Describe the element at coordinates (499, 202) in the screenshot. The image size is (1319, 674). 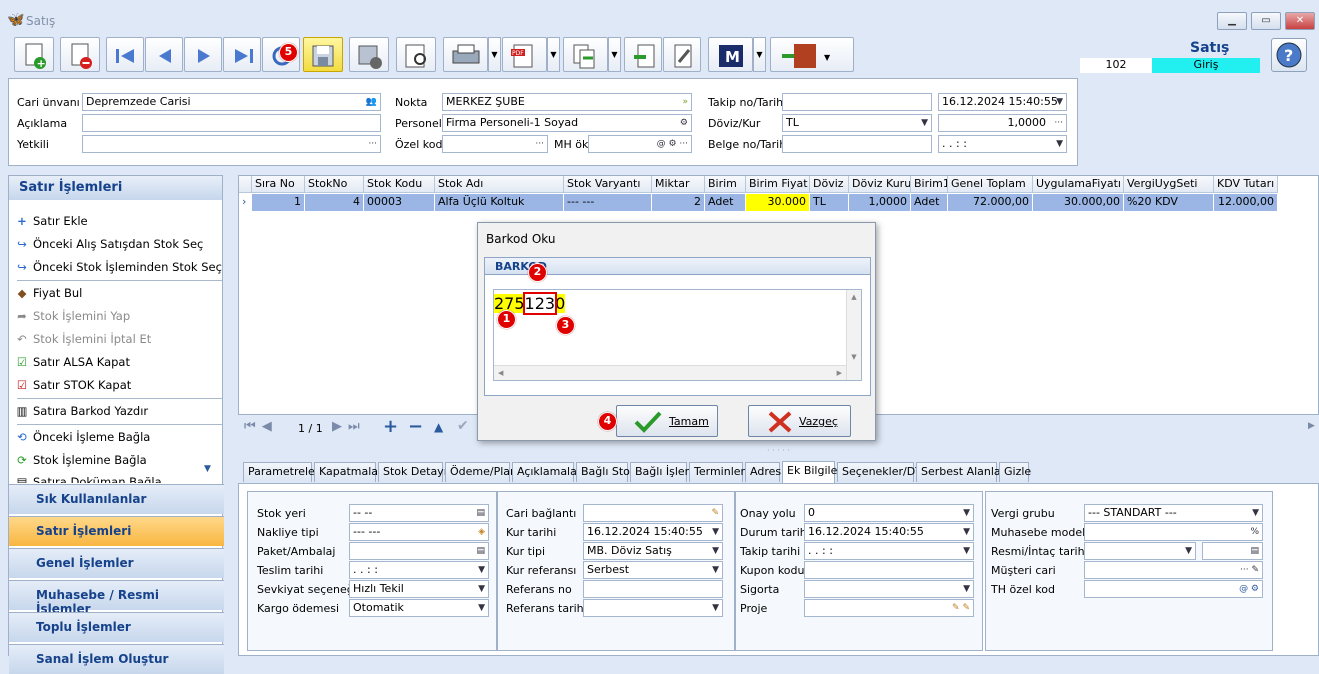
I see `table-cell: Alfa Üçlü Koltuk` at that location.